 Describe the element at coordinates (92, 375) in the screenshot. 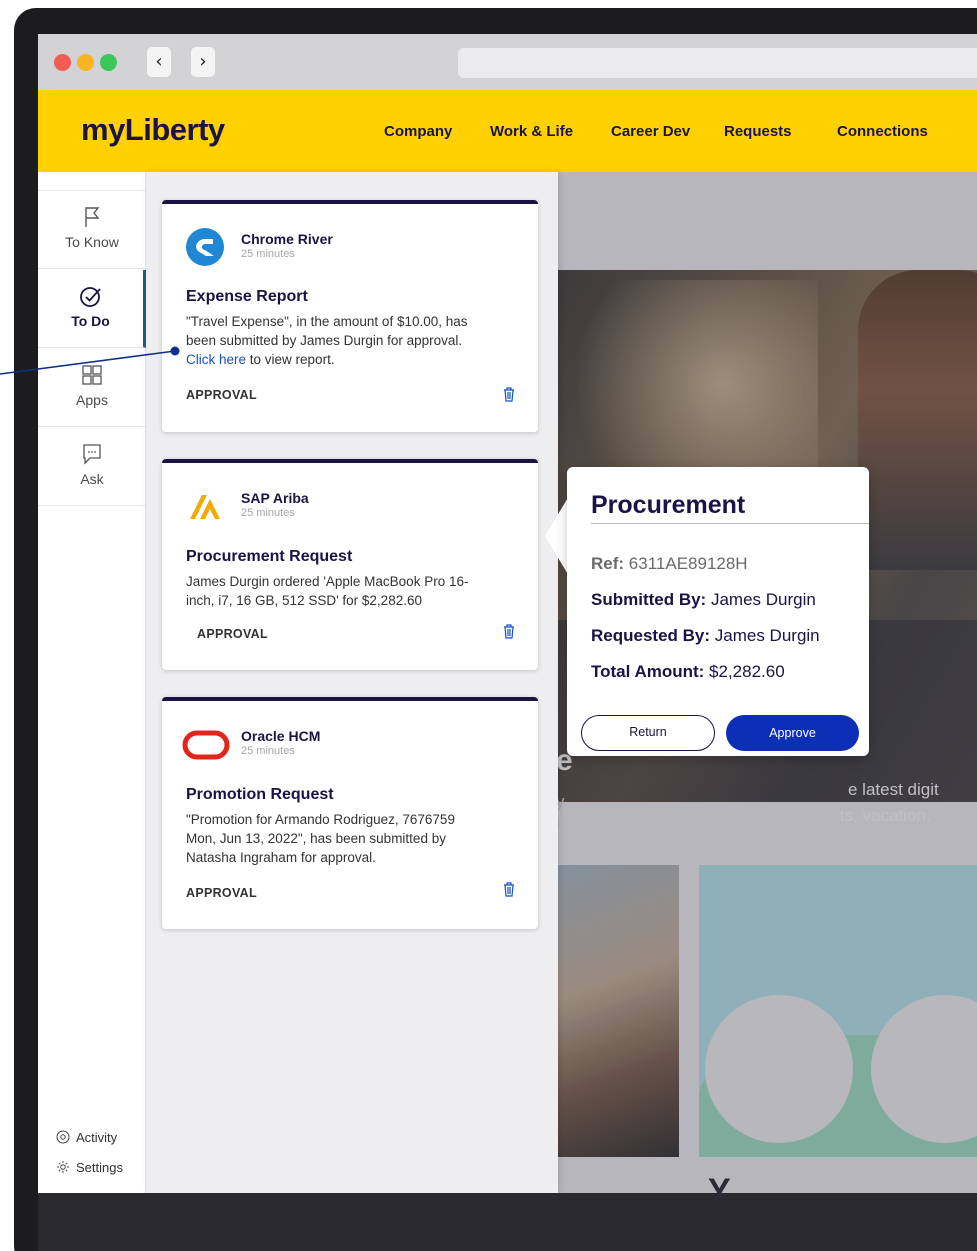

I see `grid-icon` at that location.